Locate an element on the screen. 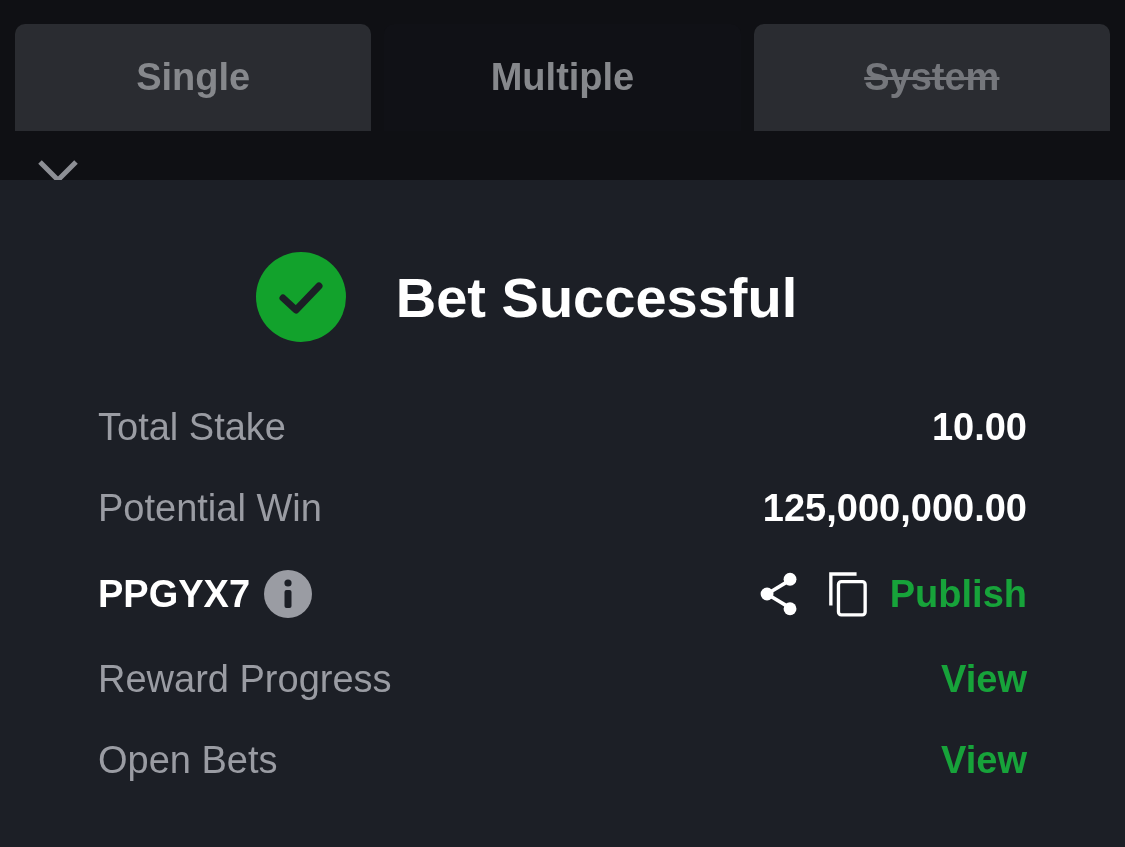 The height and width of the screenshot is (847, 1125). booking-code: PPGYX7 is located at coordinates (174, 594).